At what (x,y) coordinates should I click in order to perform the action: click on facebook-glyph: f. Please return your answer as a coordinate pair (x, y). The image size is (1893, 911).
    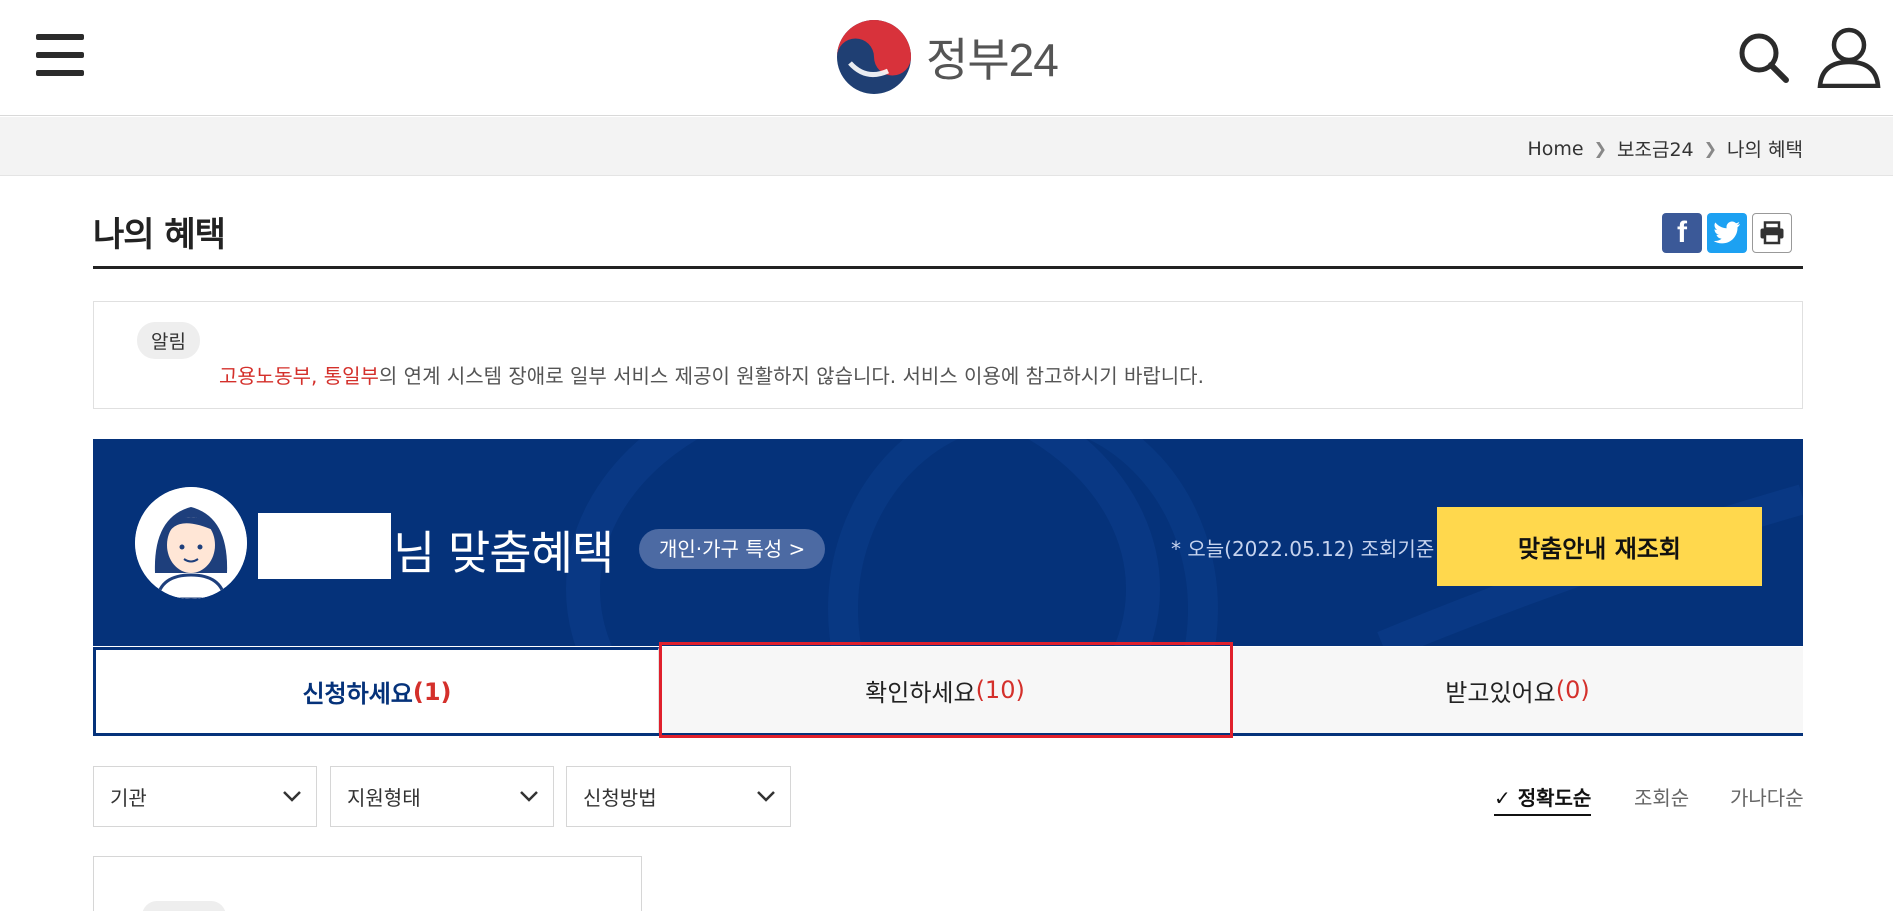
    Looking at the image, I should click on (1682, 232).